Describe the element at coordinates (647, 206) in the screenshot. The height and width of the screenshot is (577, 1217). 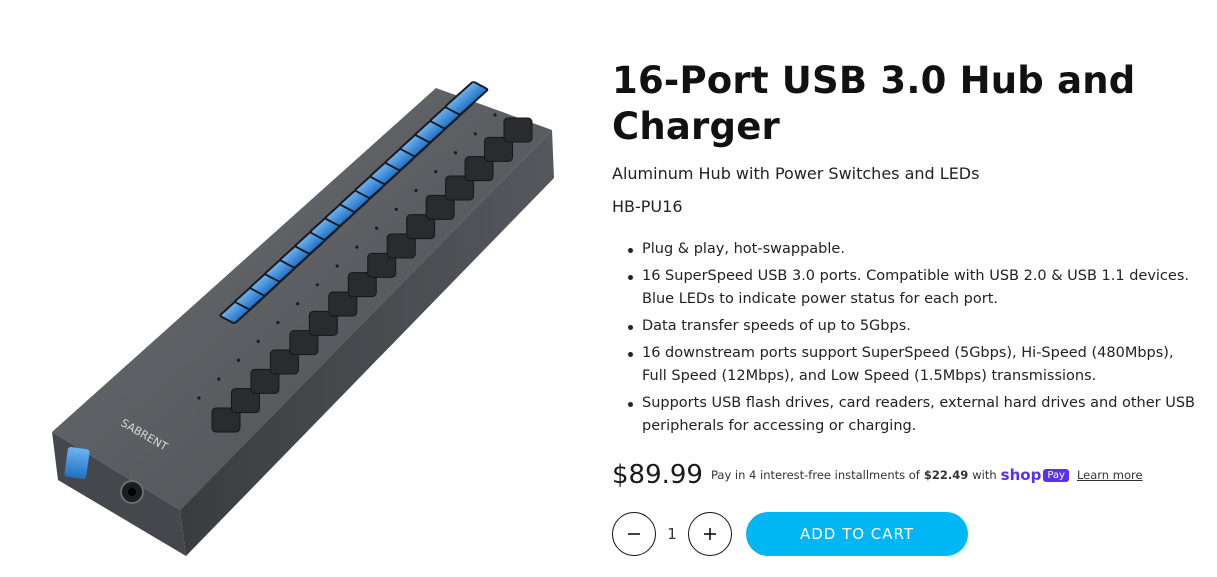
I see `product-sku: HB-PU16` at that location.